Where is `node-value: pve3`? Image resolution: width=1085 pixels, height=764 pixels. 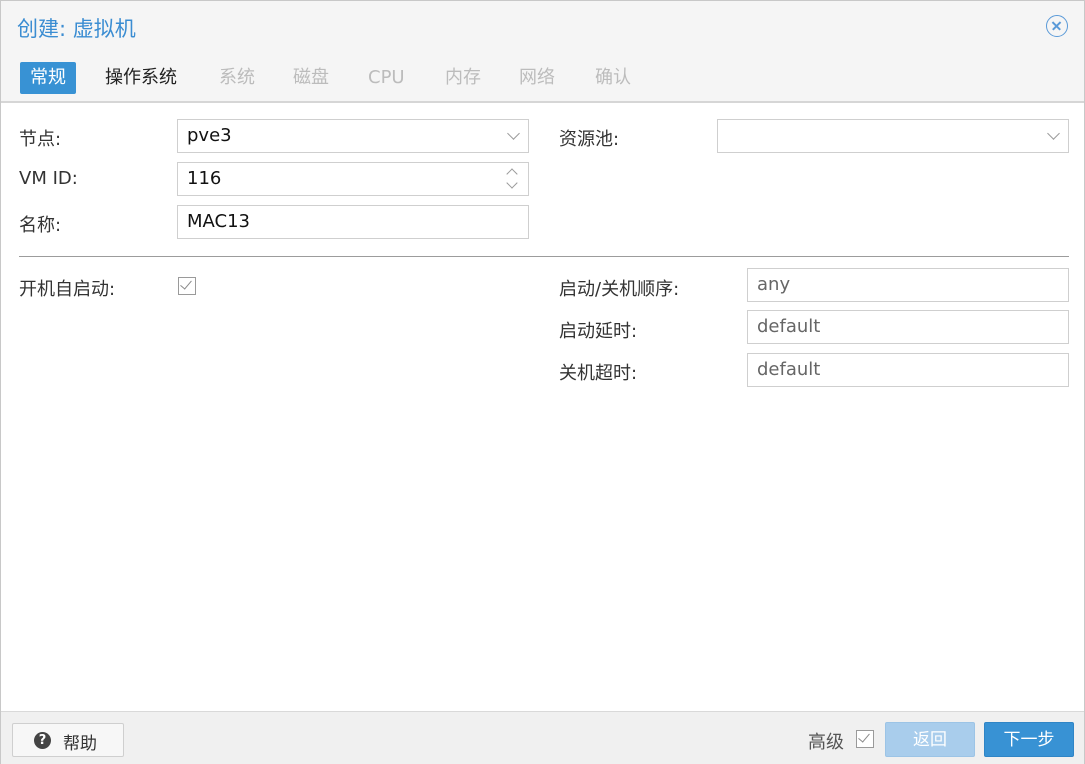 node-value: pve3 is located at coordinates (209, 135).